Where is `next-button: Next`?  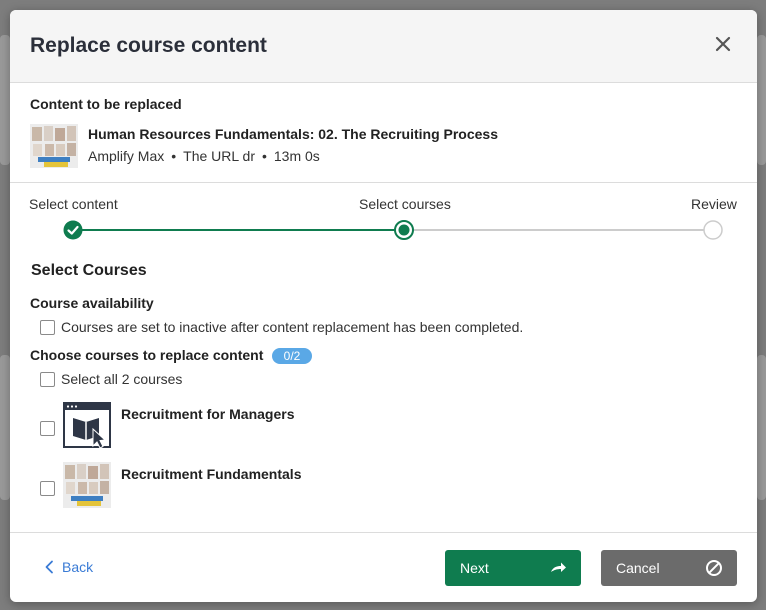 next-button: Next is located at coordinates (513, 568).